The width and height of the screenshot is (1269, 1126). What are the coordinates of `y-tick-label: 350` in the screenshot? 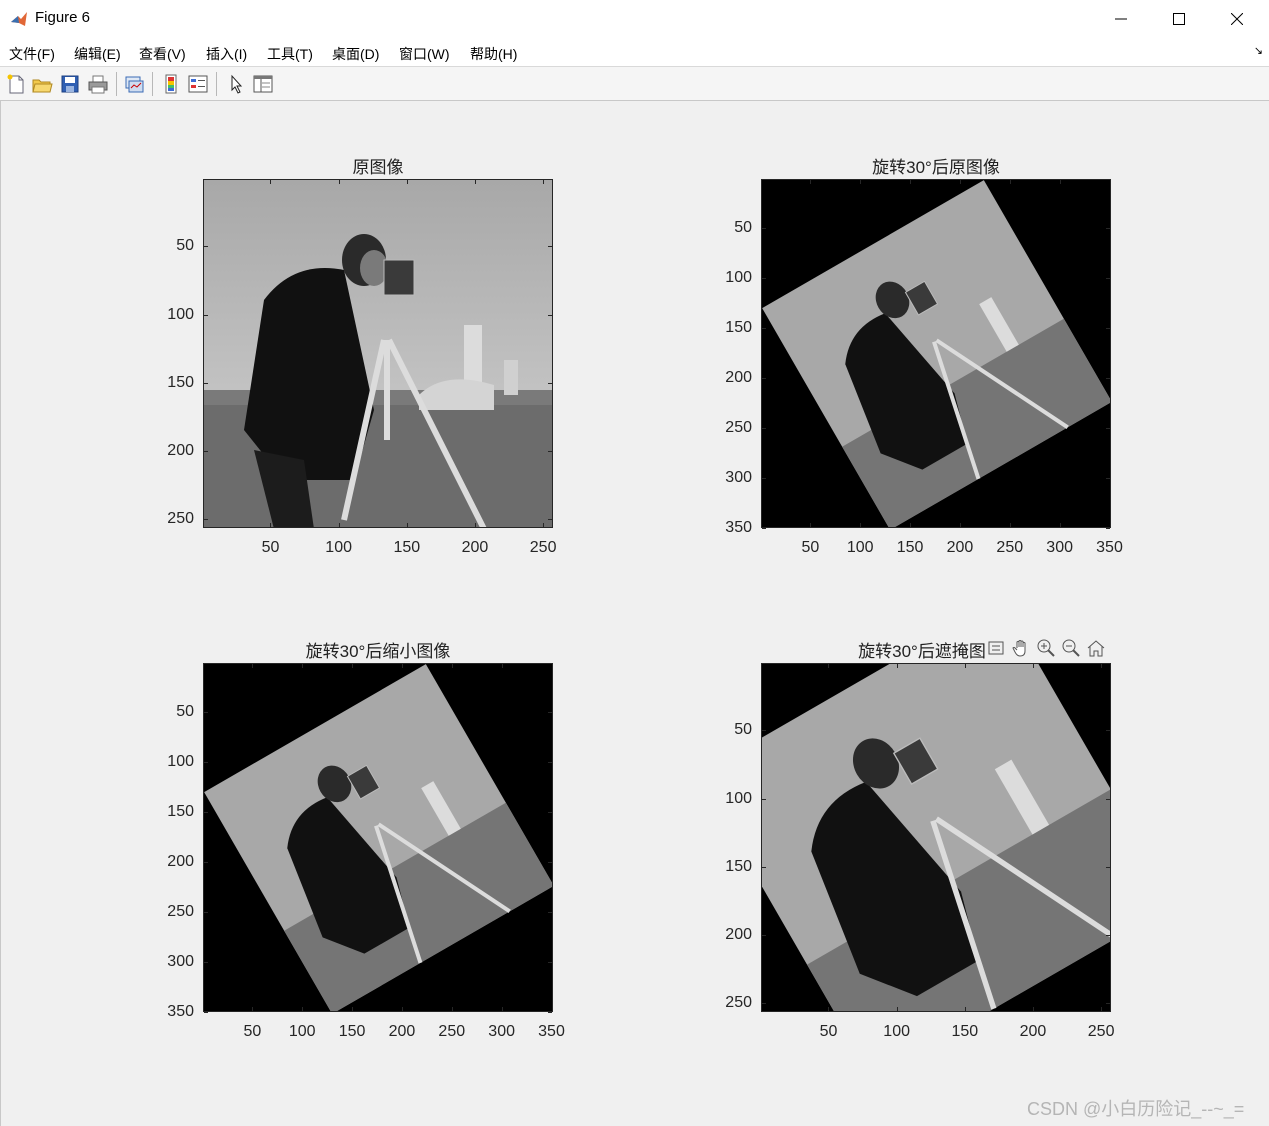 It's located at (738, 527).